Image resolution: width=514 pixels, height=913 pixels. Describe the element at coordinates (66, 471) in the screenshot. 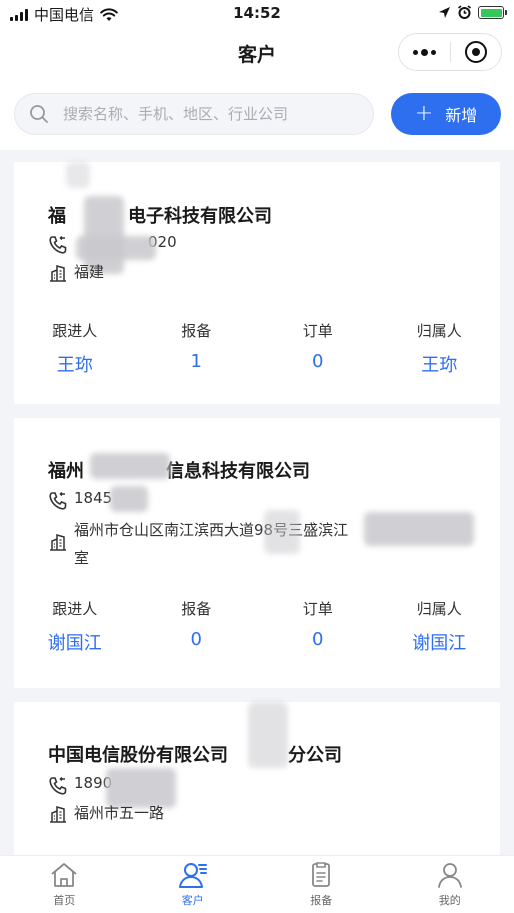

I see `company-name-start: 福州` at that location.